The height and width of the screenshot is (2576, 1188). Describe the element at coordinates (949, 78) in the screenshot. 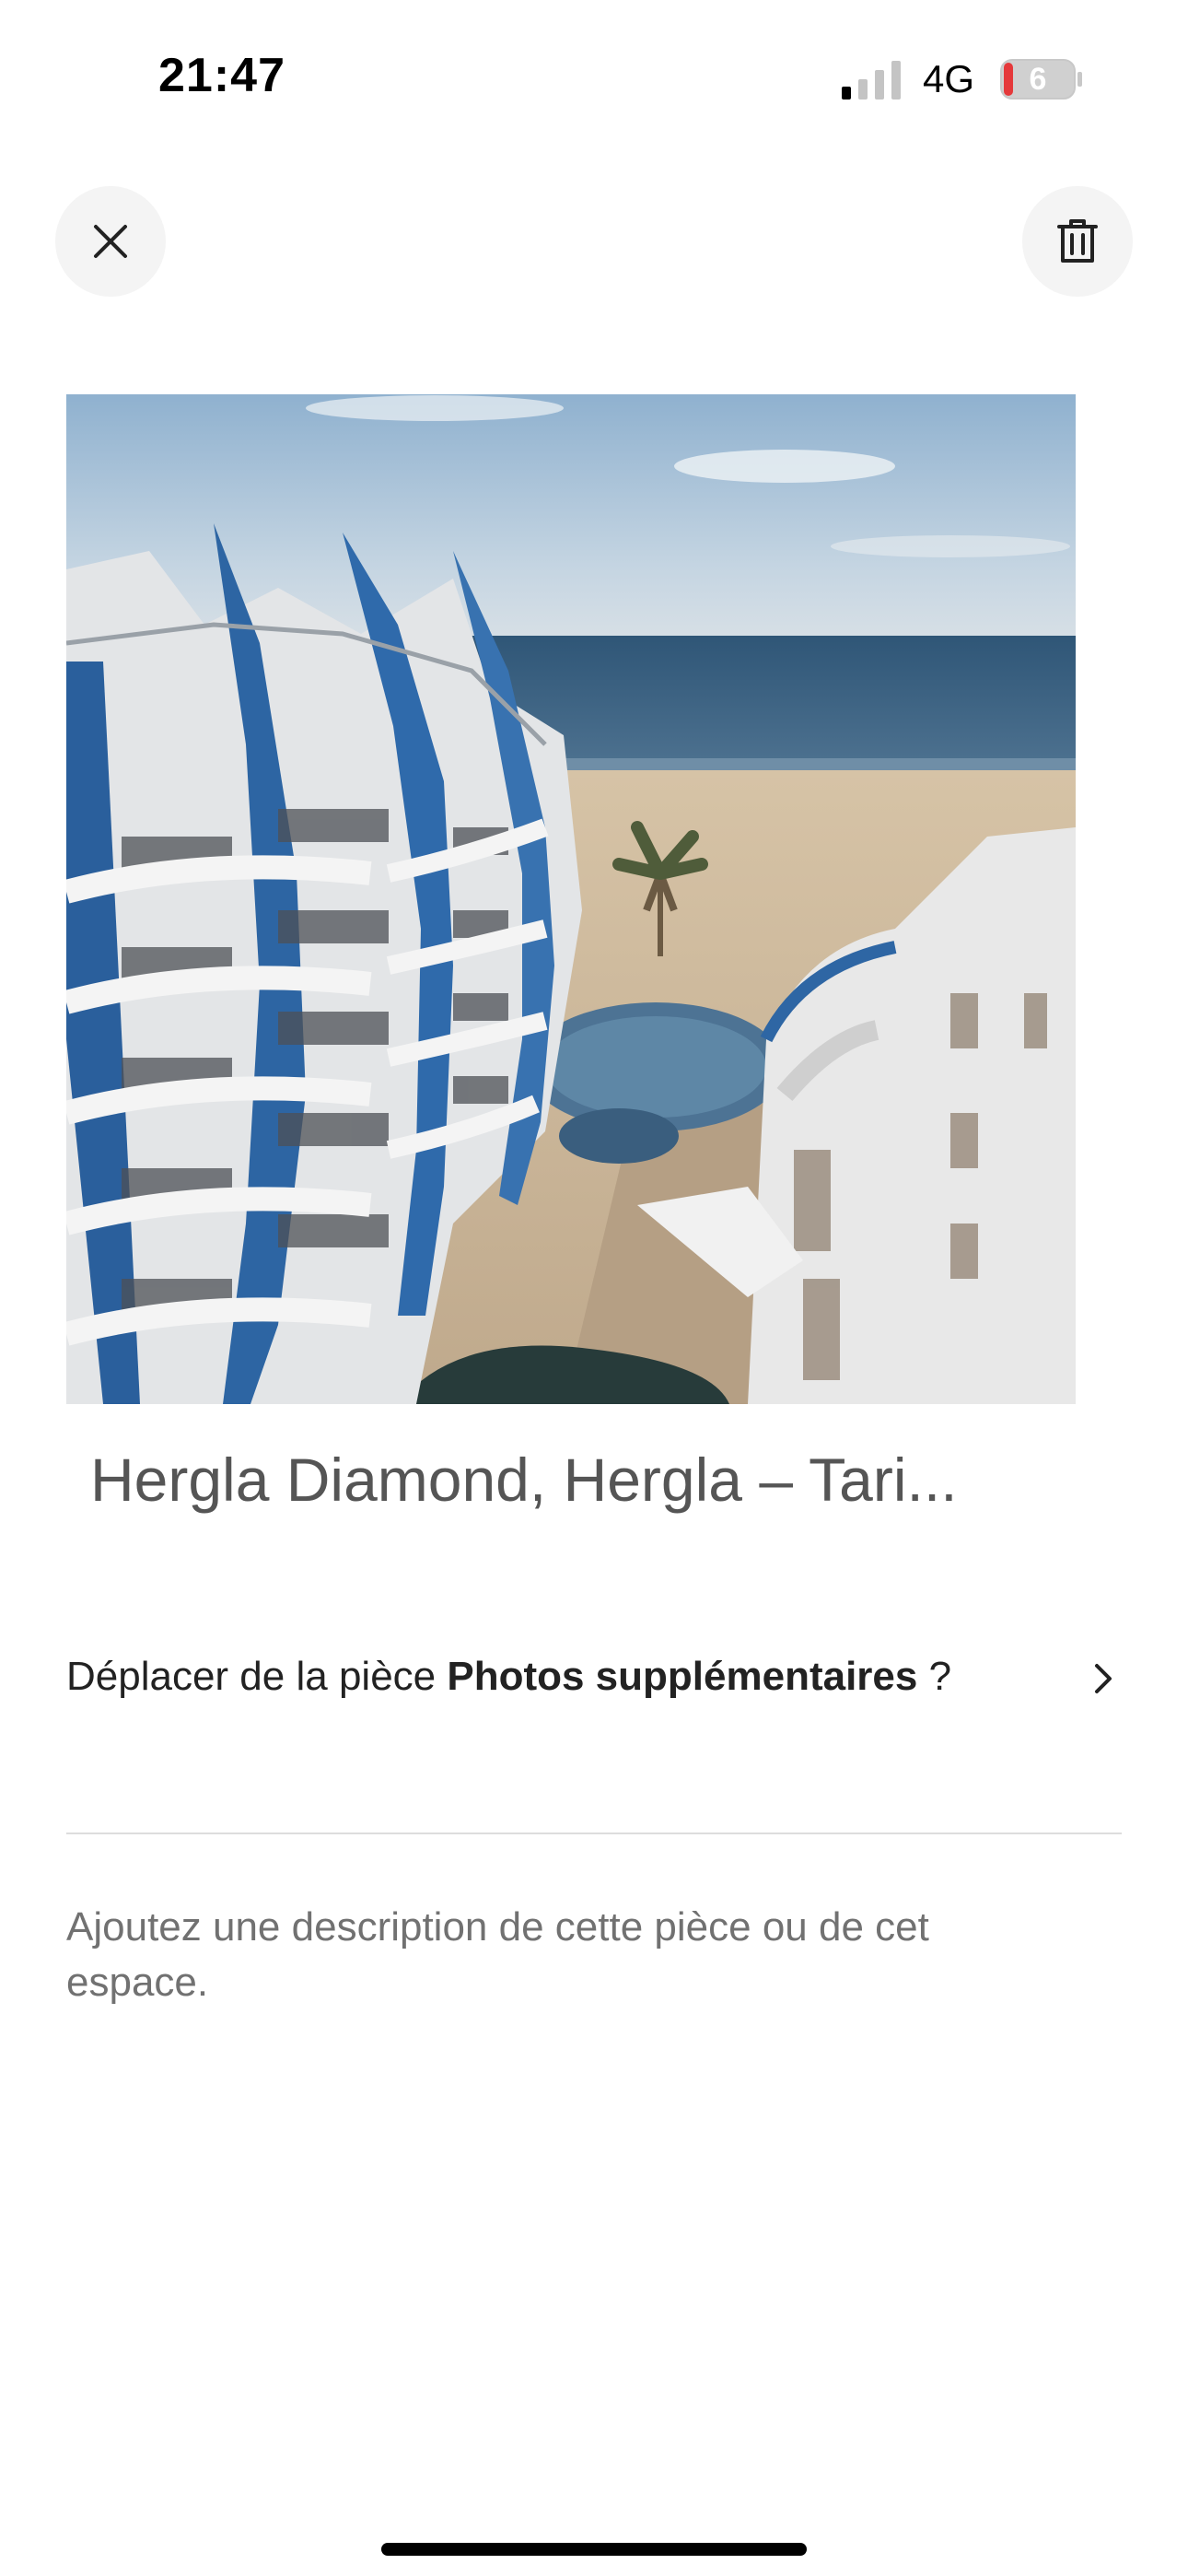

I see `network-type: 4G` at that location.